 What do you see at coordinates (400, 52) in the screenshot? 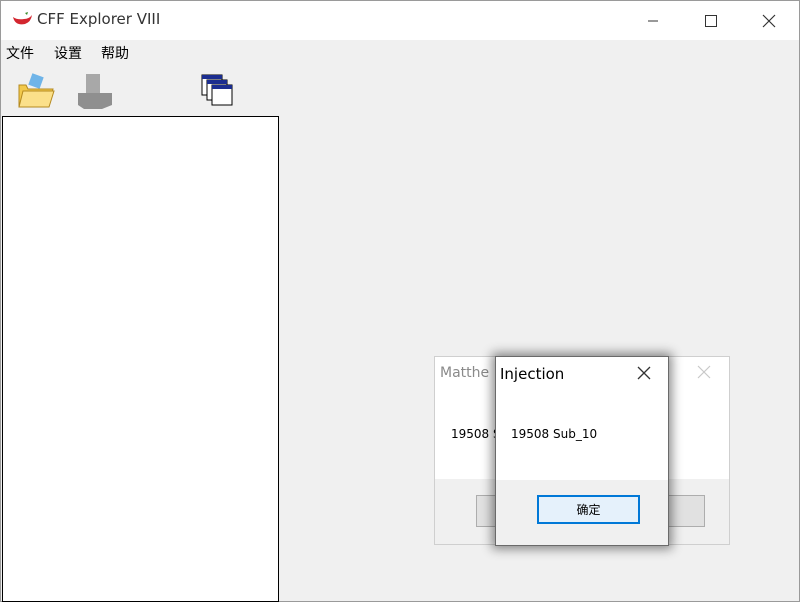
I see `menu-bar: 文件 设置 帮助` at bounding box center [400, 52].